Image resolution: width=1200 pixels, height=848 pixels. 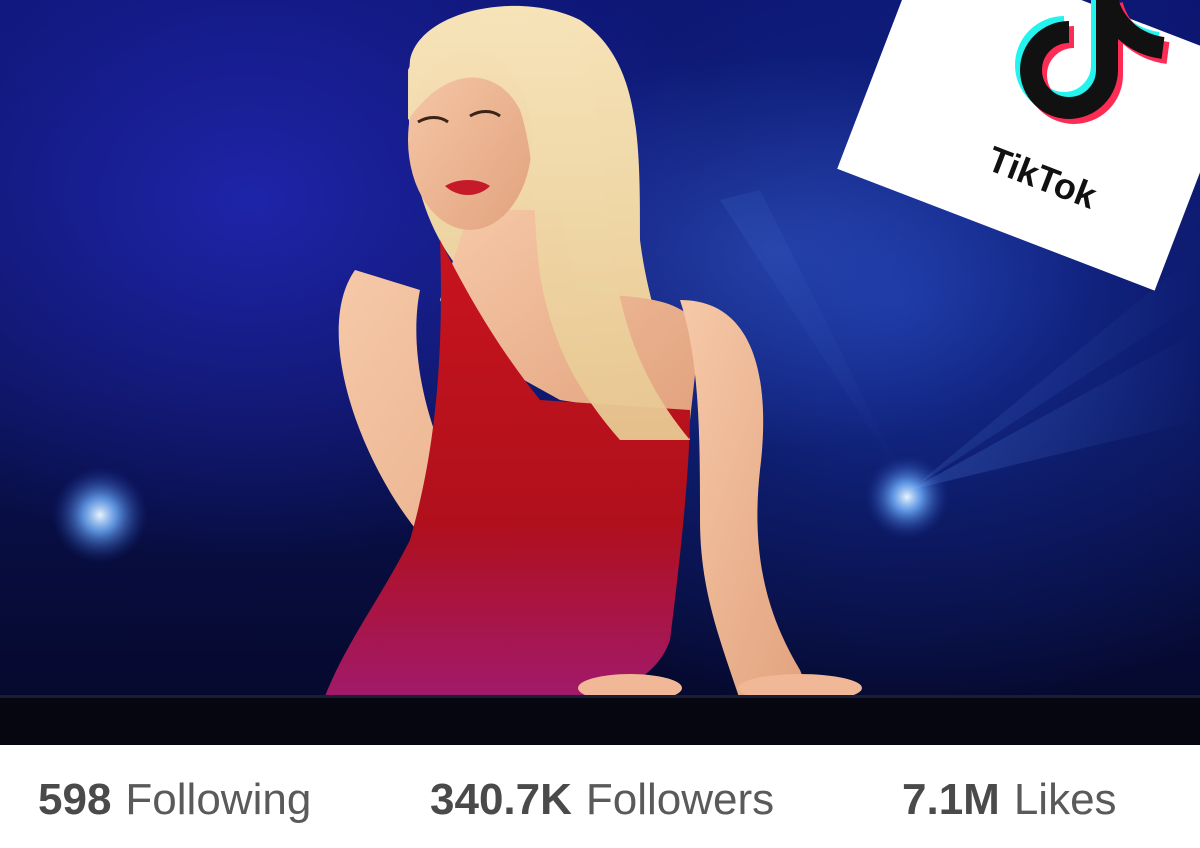 I want to click on stat-following: 598 Following, so click(x=174, y=800).